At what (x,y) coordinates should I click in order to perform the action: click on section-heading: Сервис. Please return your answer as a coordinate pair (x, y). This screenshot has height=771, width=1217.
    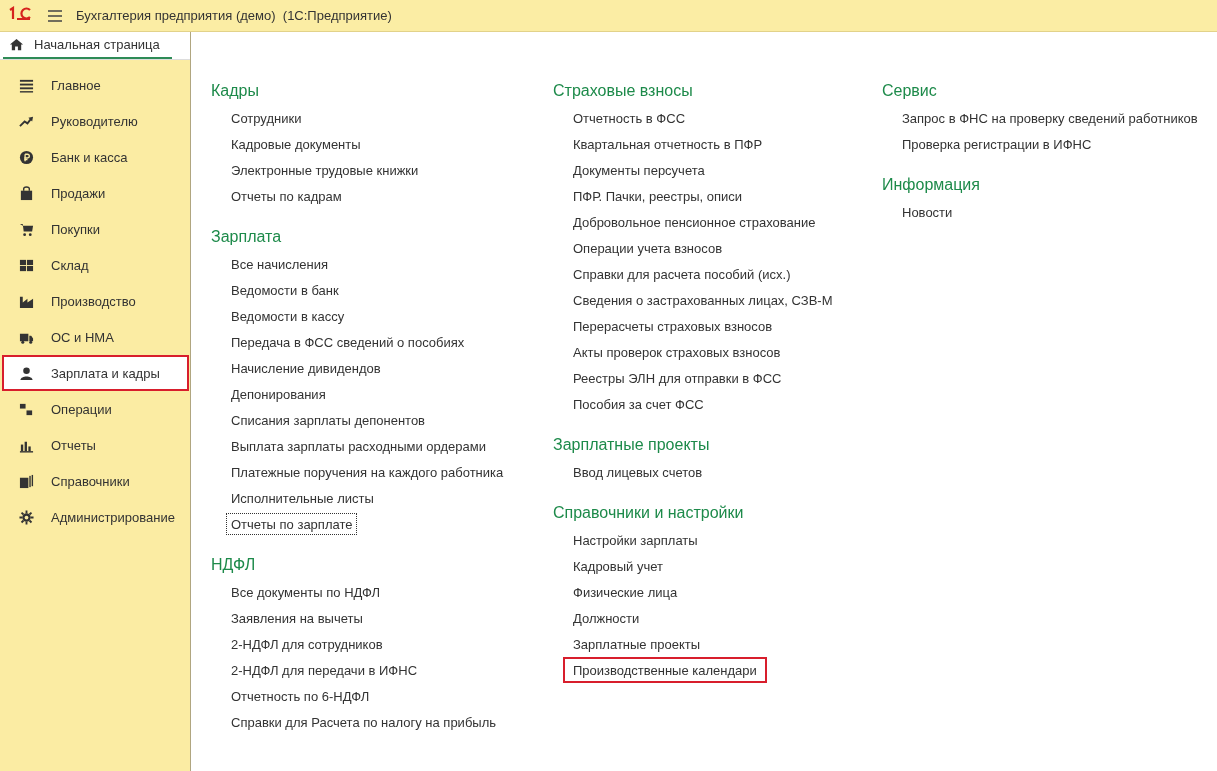
    Looking at the image, I should click on (909, 91).